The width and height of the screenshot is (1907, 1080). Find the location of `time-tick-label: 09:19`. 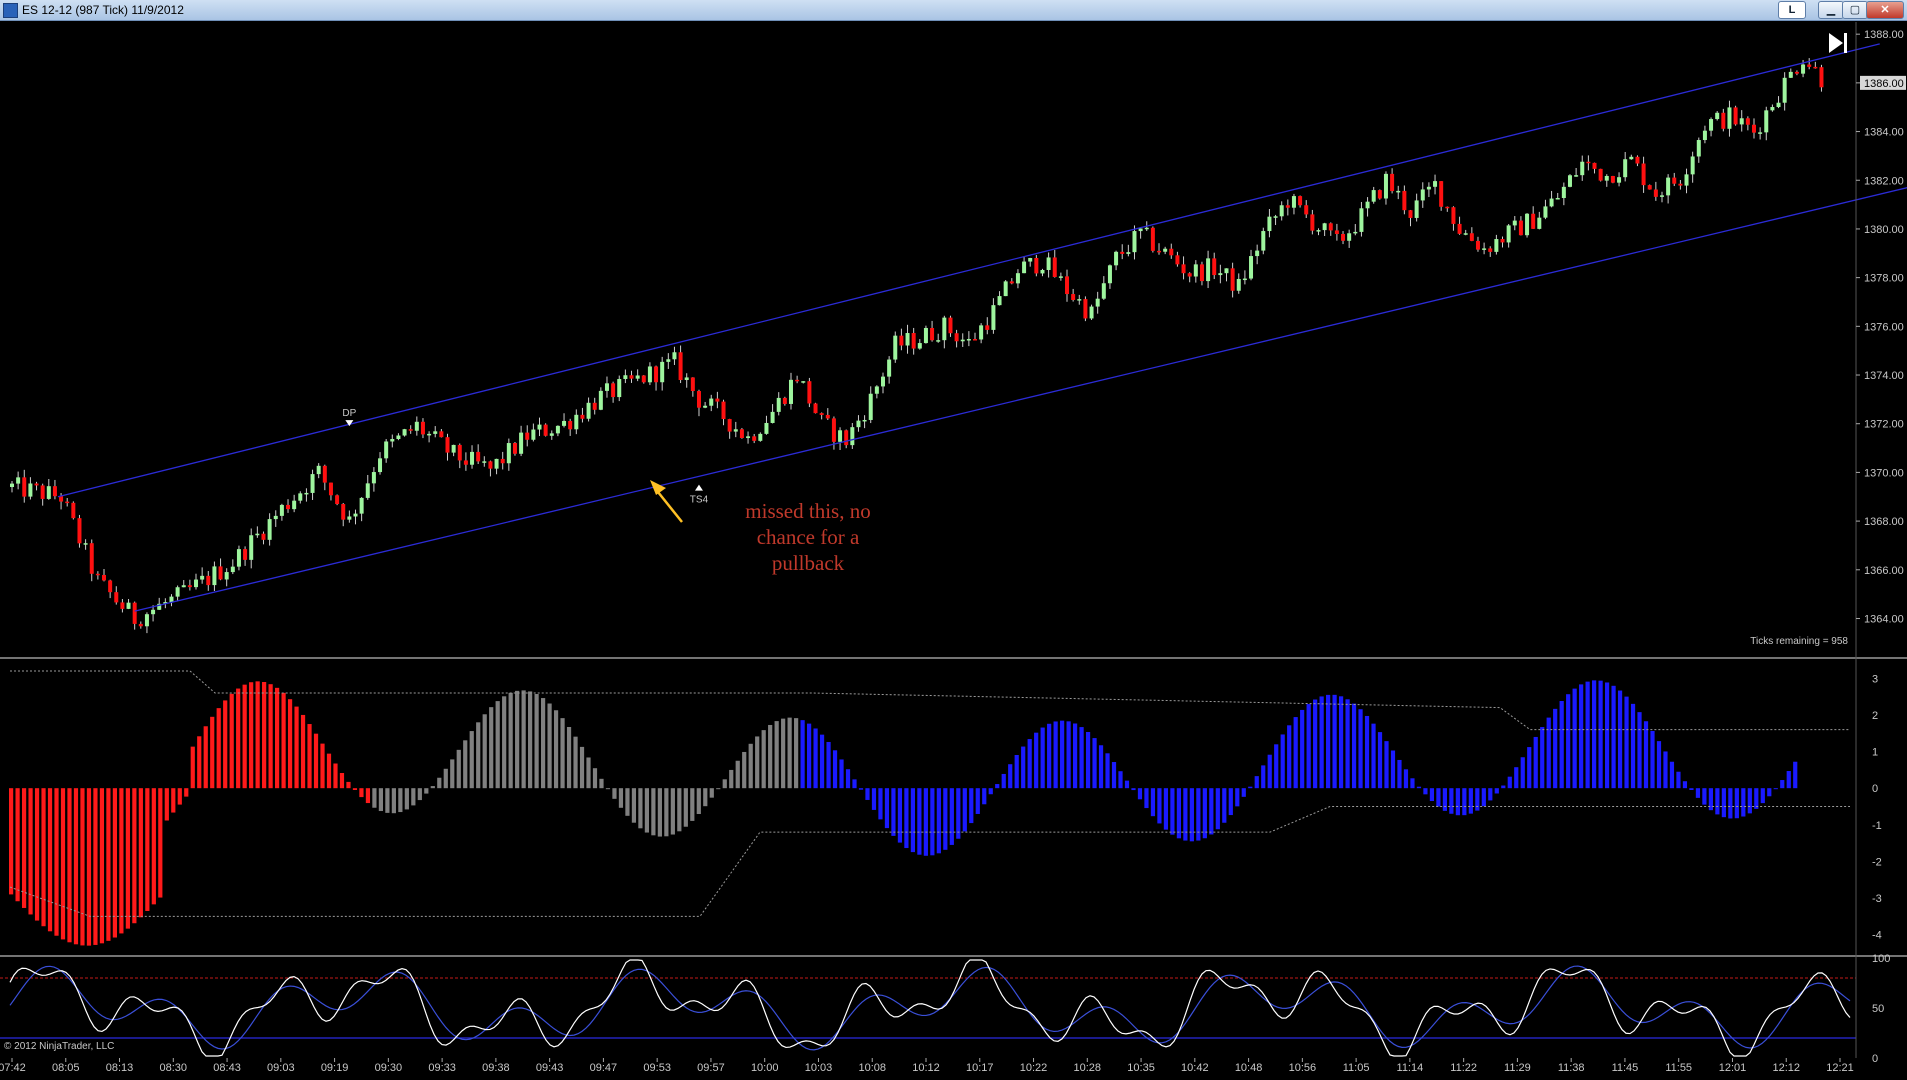

time-tick-label: 09:19 is located at coordinates (335, 1068).